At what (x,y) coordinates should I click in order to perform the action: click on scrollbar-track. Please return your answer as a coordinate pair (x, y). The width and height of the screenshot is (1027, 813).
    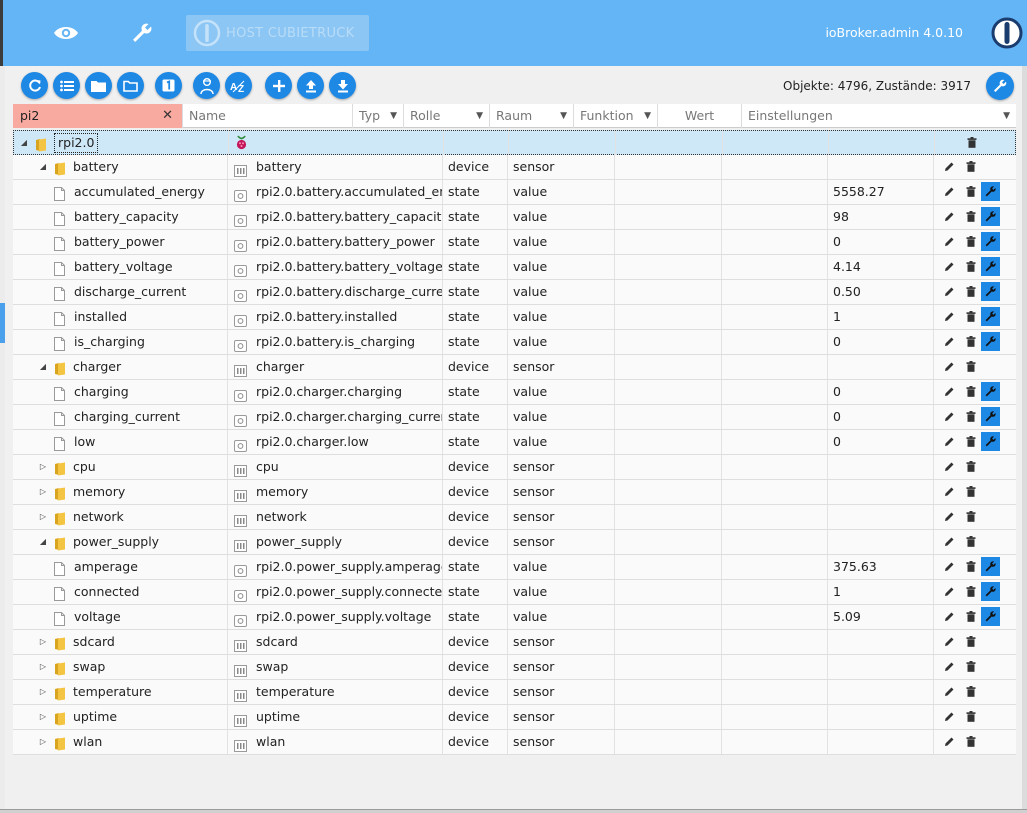
    Looking at the image, I should click on (1024, 439).